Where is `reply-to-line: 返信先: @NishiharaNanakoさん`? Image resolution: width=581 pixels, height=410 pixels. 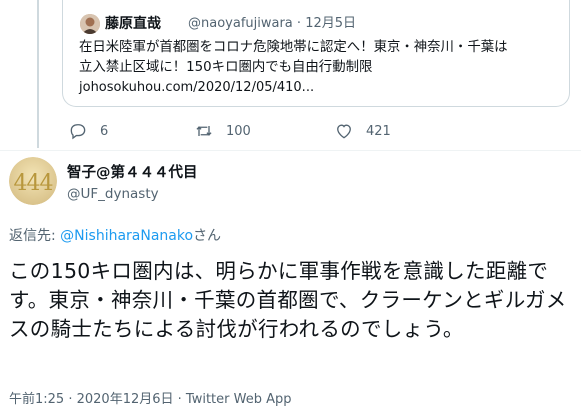 reply-to-line: 返信先: @NishiharaNanakoさん is located at coordinates (115, 236).